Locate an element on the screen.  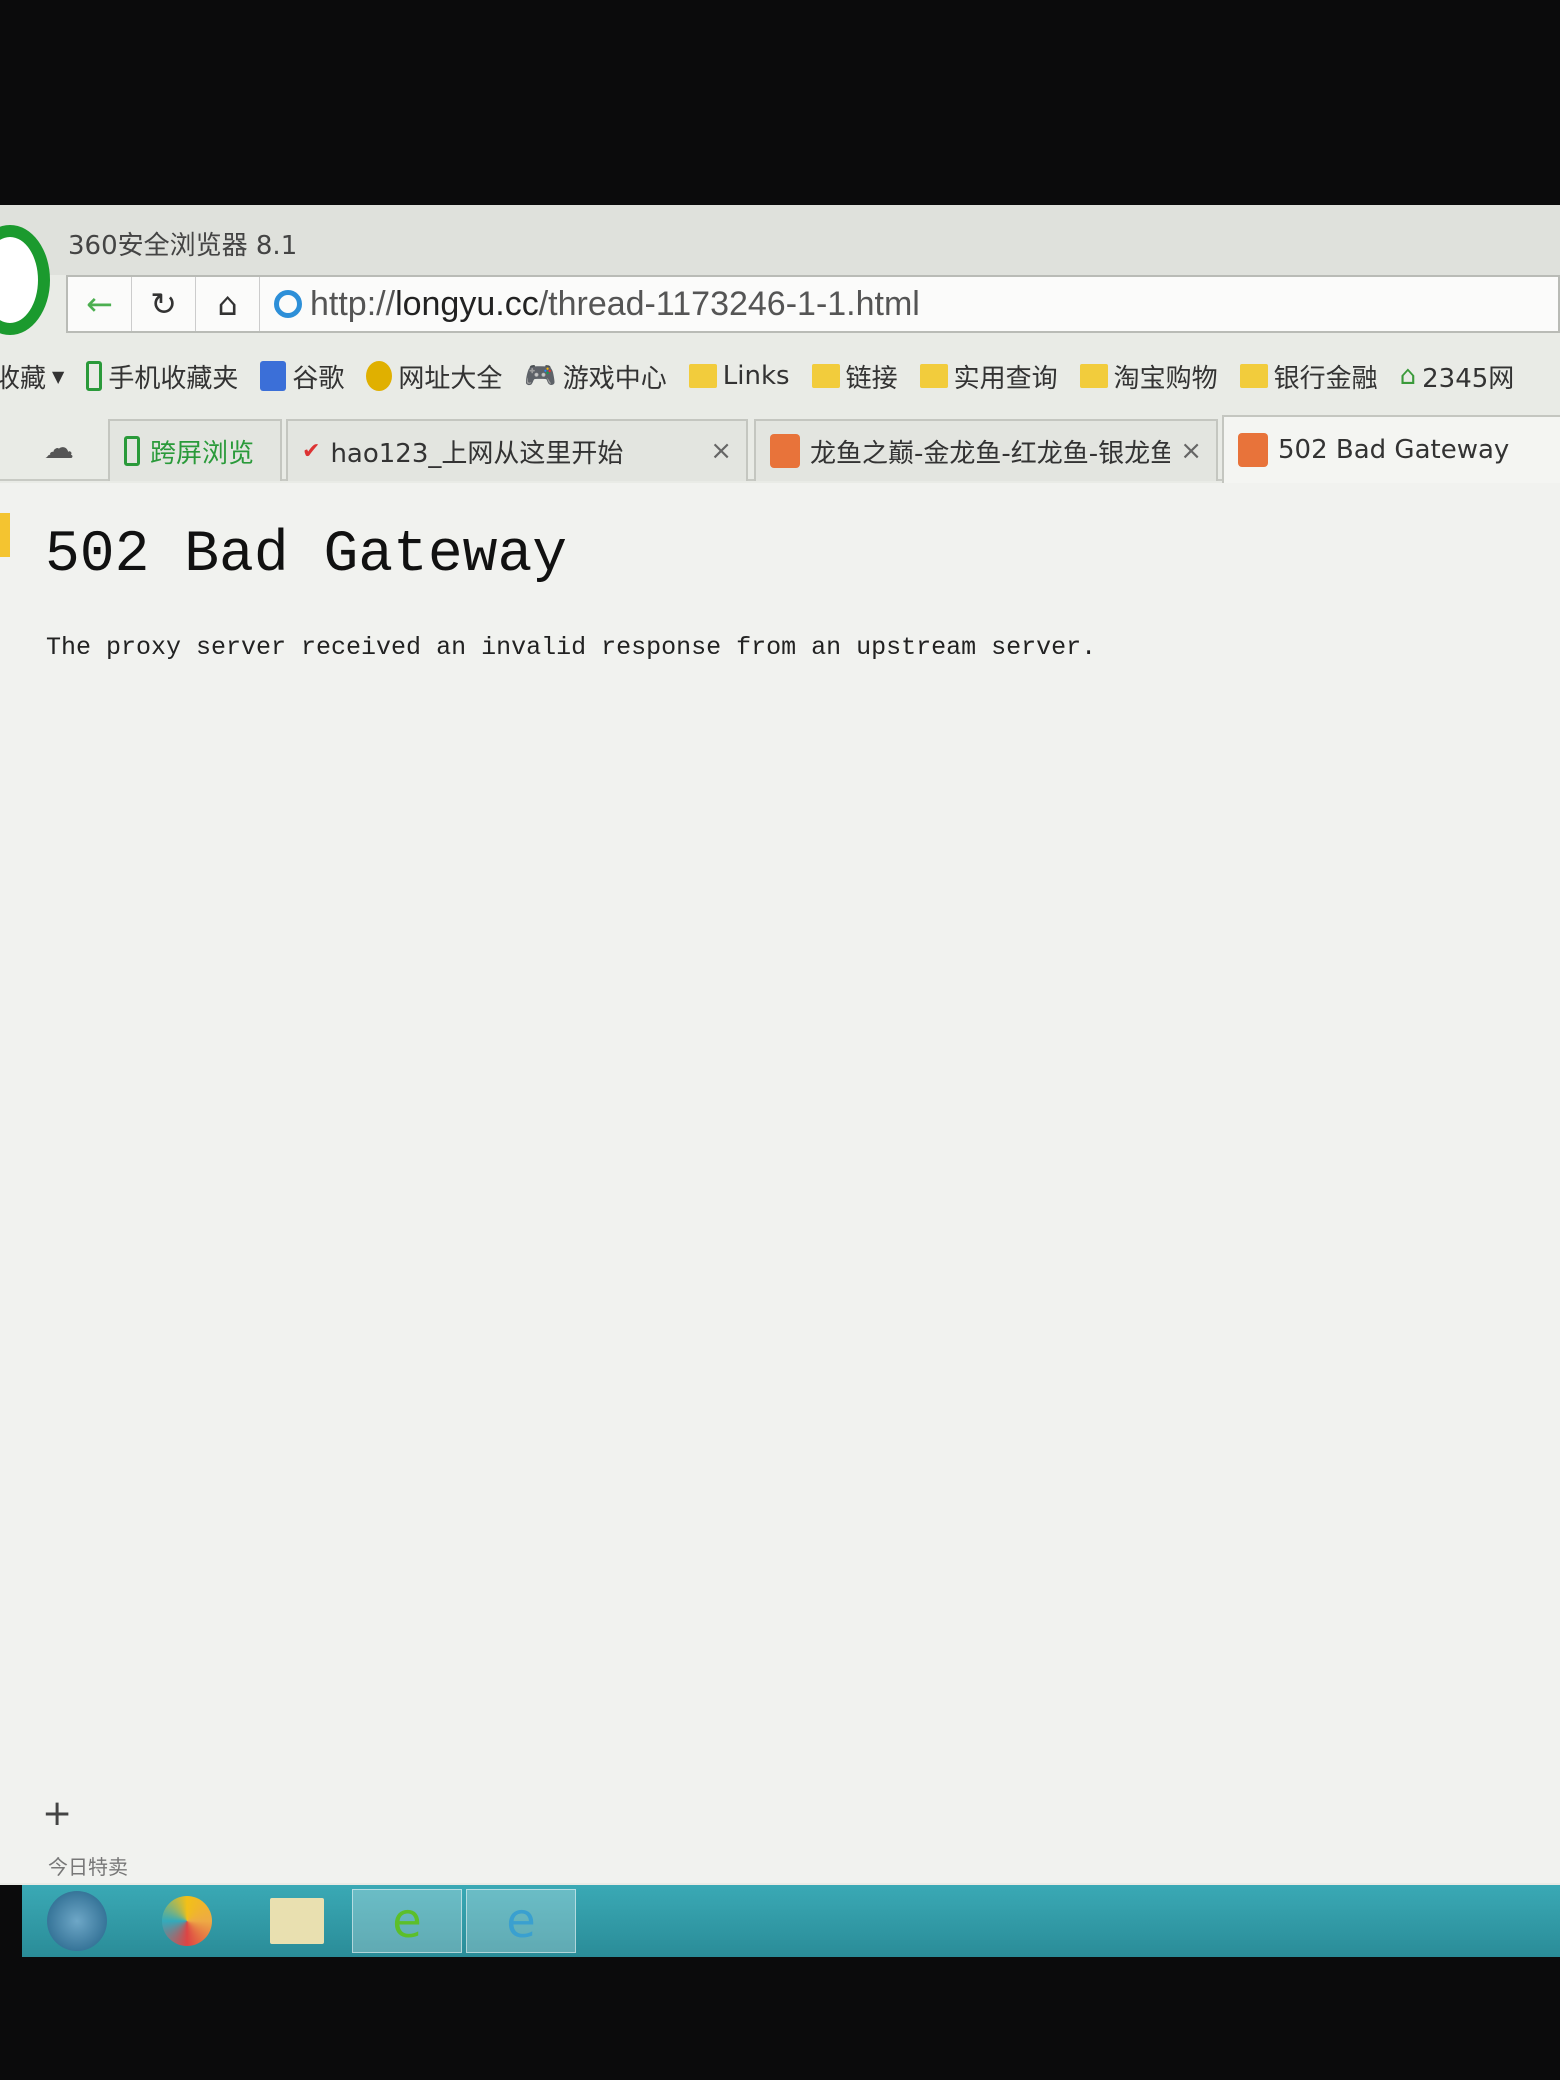
address-bar: http://longyu.cc/thread-1173246-1-1.html is located at coordinates (615, 304).